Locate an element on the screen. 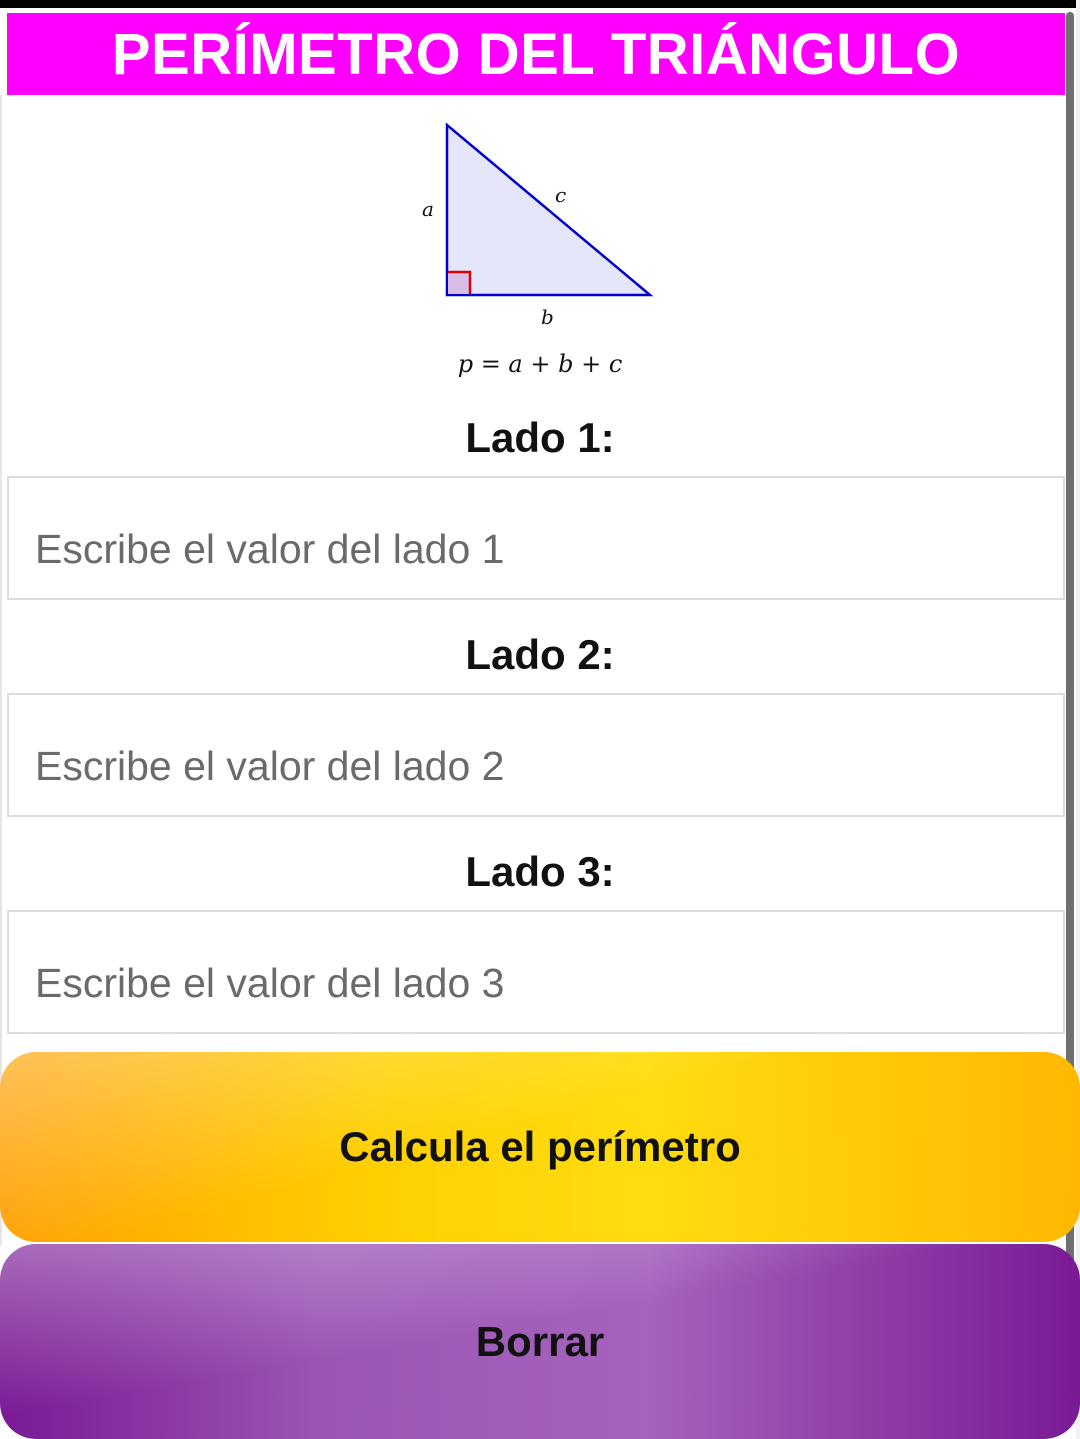 Image resolution: width=1080 pixels, height=1439 pixels. status-bar is located at coordinates (540, 4).